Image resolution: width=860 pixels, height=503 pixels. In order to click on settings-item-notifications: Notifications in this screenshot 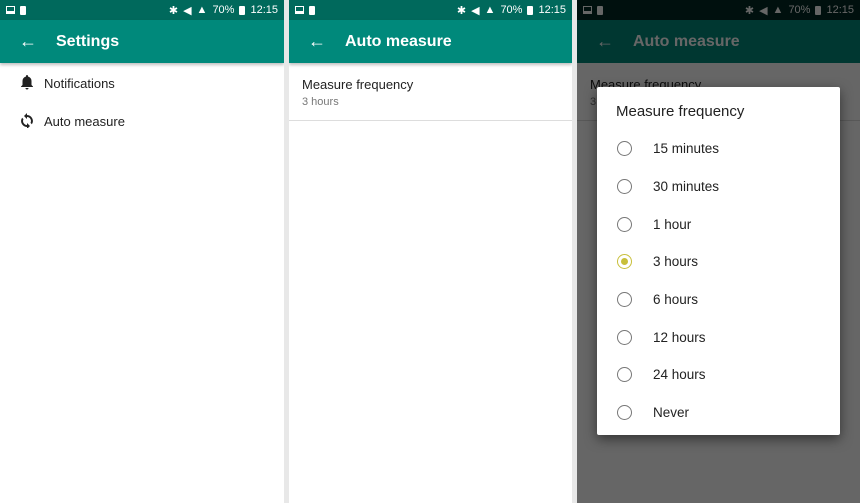, I will do `click(142, 83)`.